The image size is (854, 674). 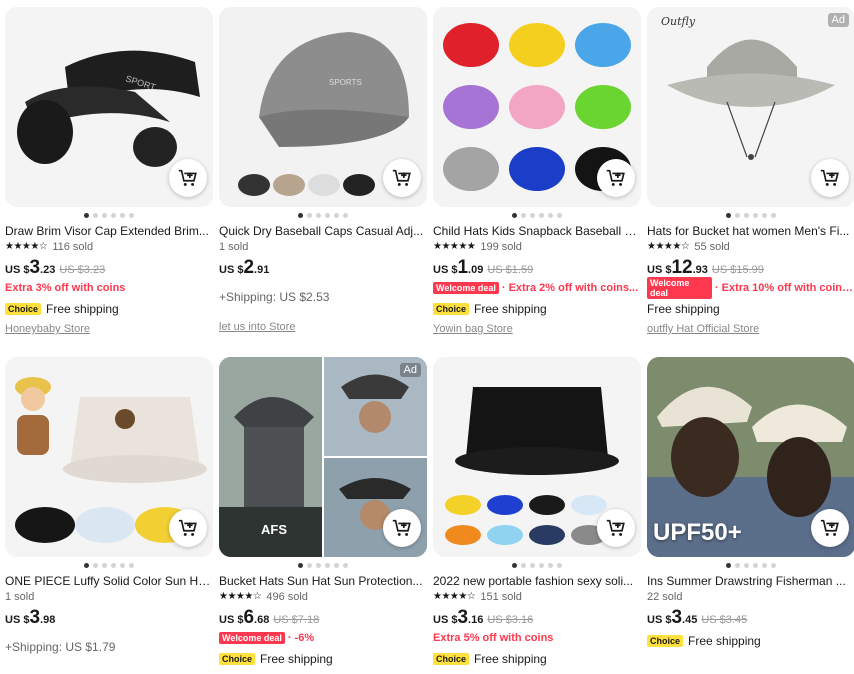 What do you see at coordinates (234, 246) in the screenshot?
I see `sold-count: 1 sold` at bounding box center [234, 246].